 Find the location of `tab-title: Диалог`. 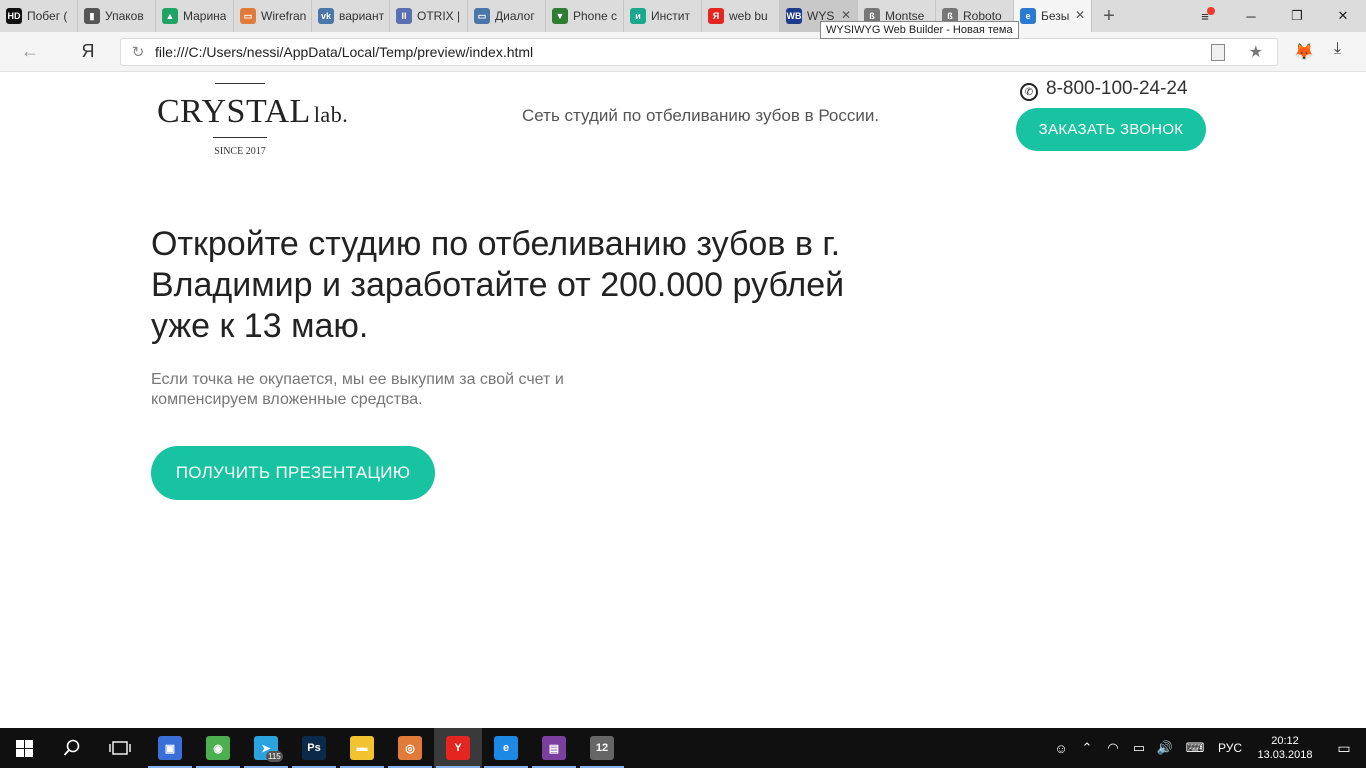

tab-title: Диалог is located at coordinates (515, 16).